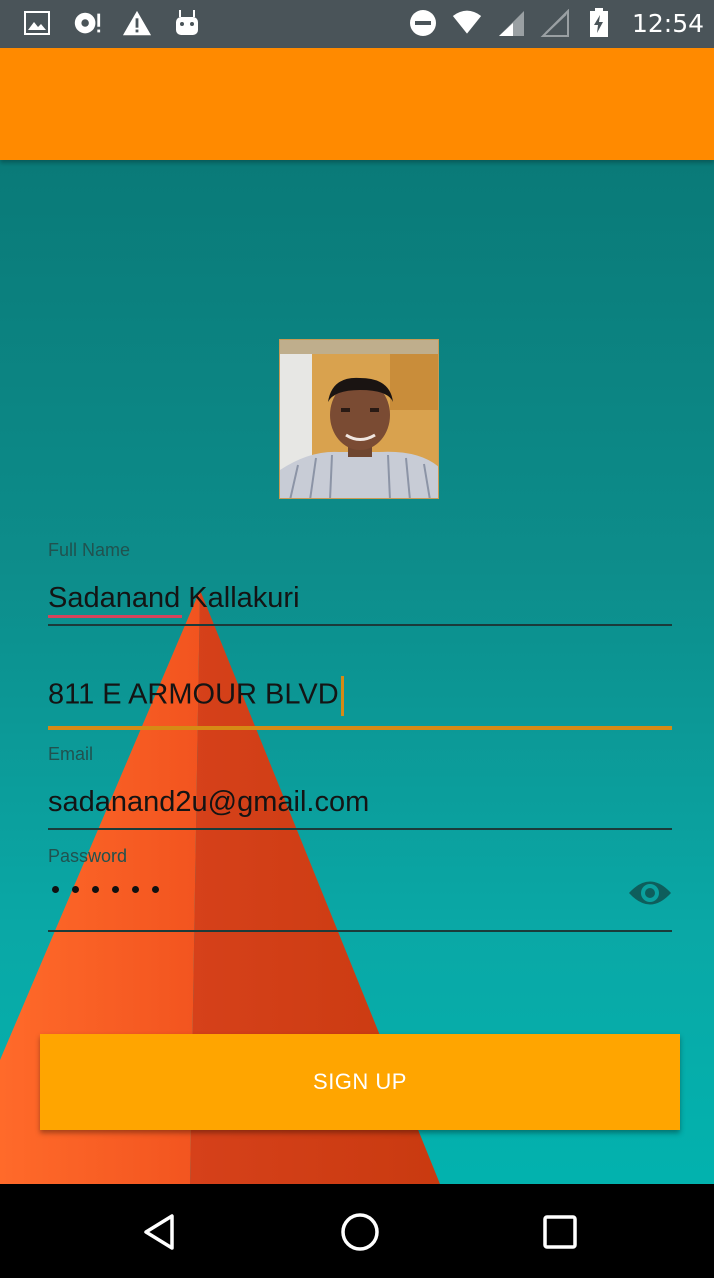 This screenshot has height=1278, width=714. I want to click on email-underline, so click(360, 829).